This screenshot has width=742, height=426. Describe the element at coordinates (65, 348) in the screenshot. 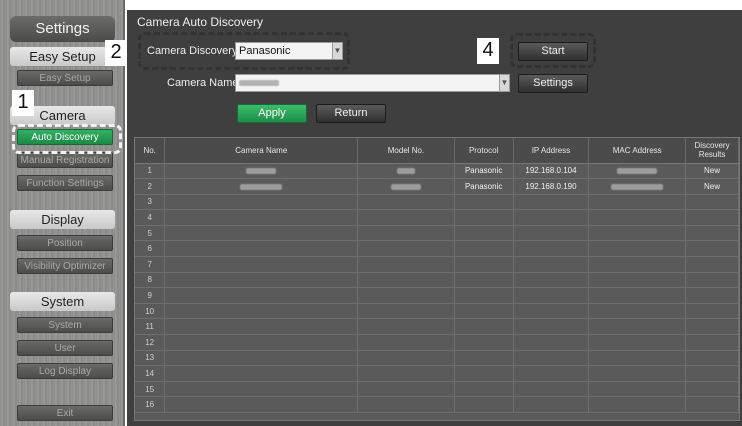

I see `sidebar-item-user: User` at that location.